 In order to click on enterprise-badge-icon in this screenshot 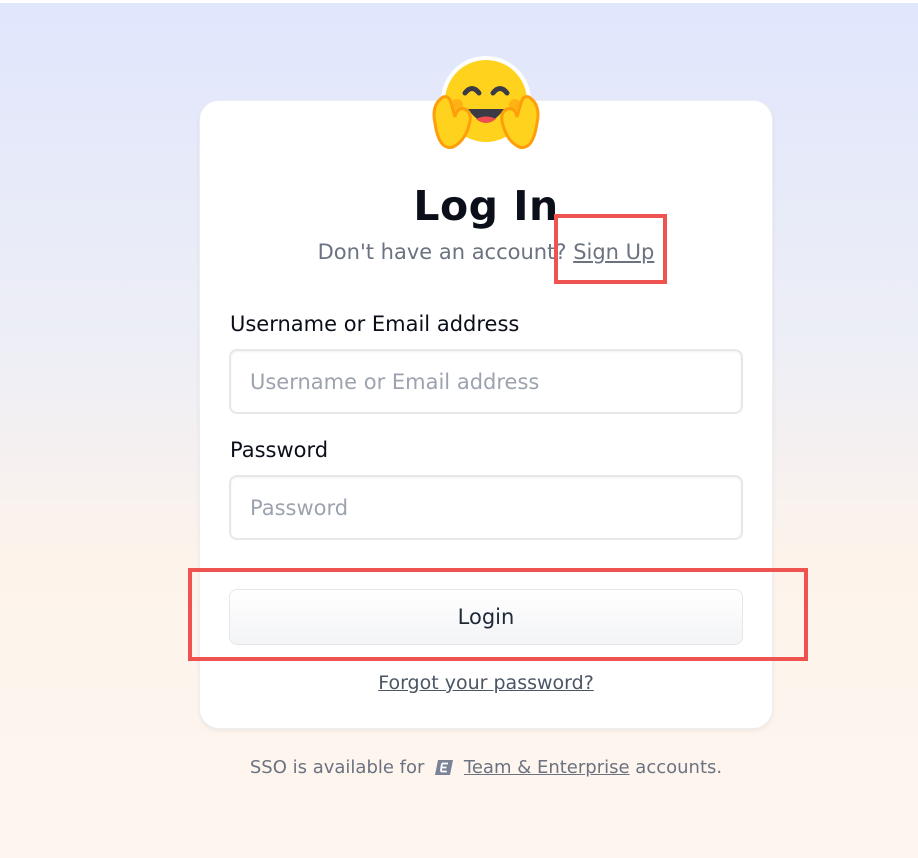, I will do `click(444, 767)`.